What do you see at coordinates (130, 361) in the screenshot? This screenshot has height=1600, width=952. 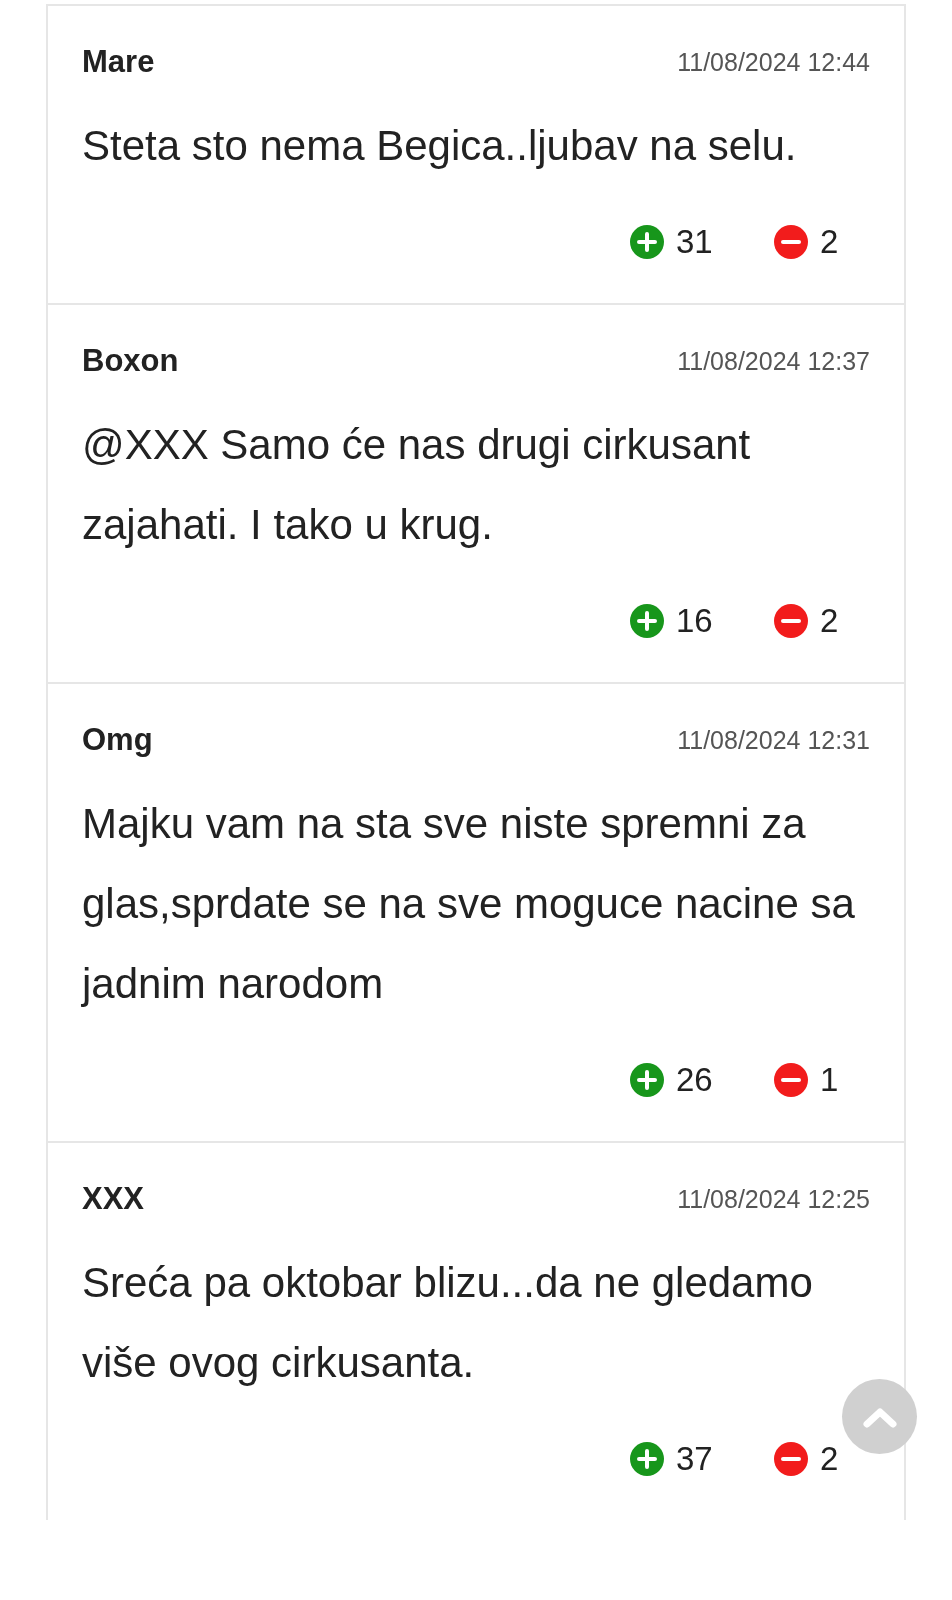 I see `comment-author: Boxon` at bounding box center [130, 361].